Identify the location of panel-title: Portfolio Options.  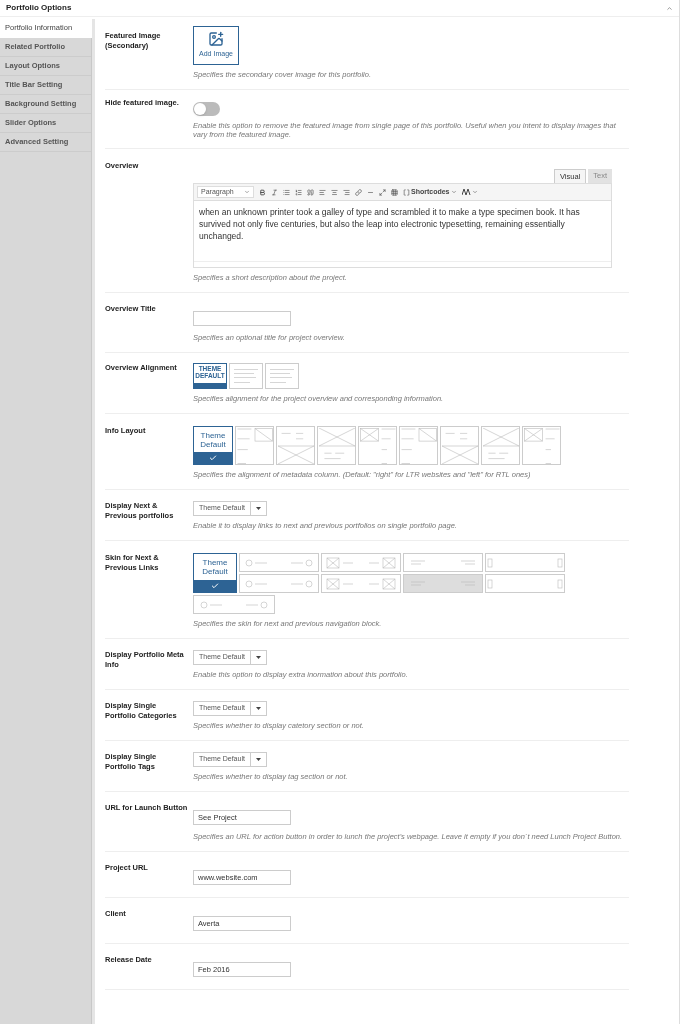
(39, 8).